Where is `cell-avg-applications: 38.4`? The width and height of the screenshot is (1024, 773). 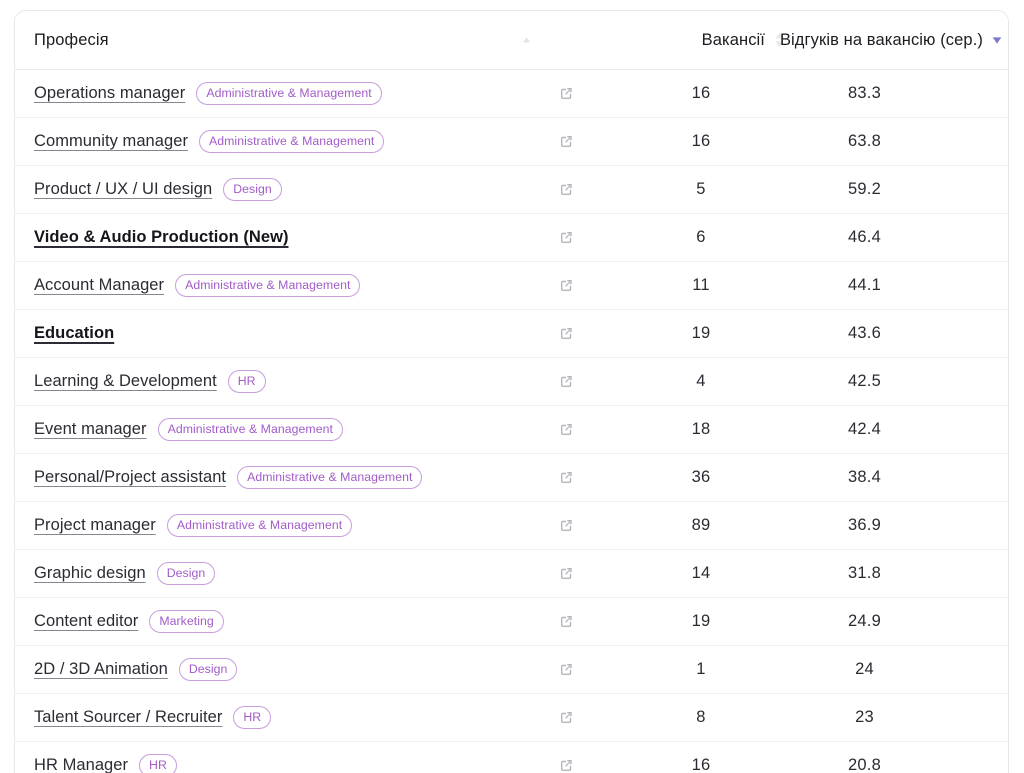 cell-avg-applications: 38.4 is located at coordinates (897, 477).